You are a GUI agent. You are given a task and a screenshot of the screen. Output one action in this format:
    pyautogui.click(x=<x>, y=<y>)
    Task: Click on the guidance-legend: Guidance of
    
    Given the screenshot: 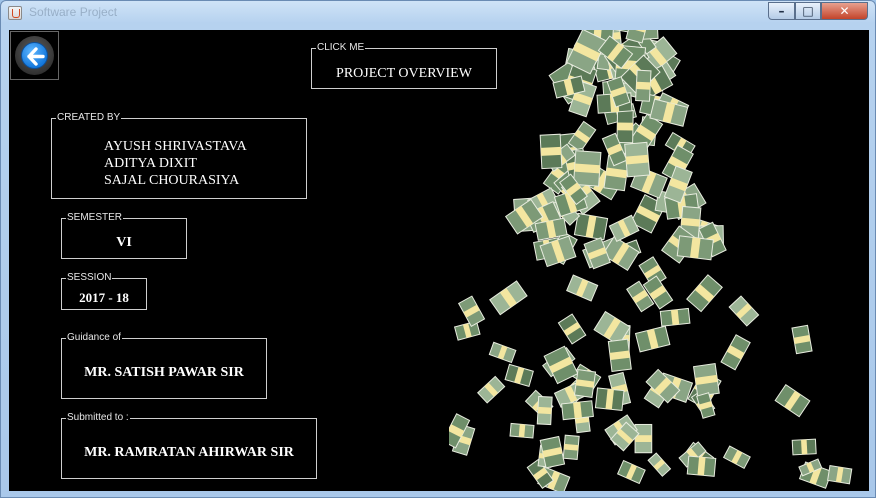 What is the action you would take?
    pyautogui.click(x=94, y=338)
    